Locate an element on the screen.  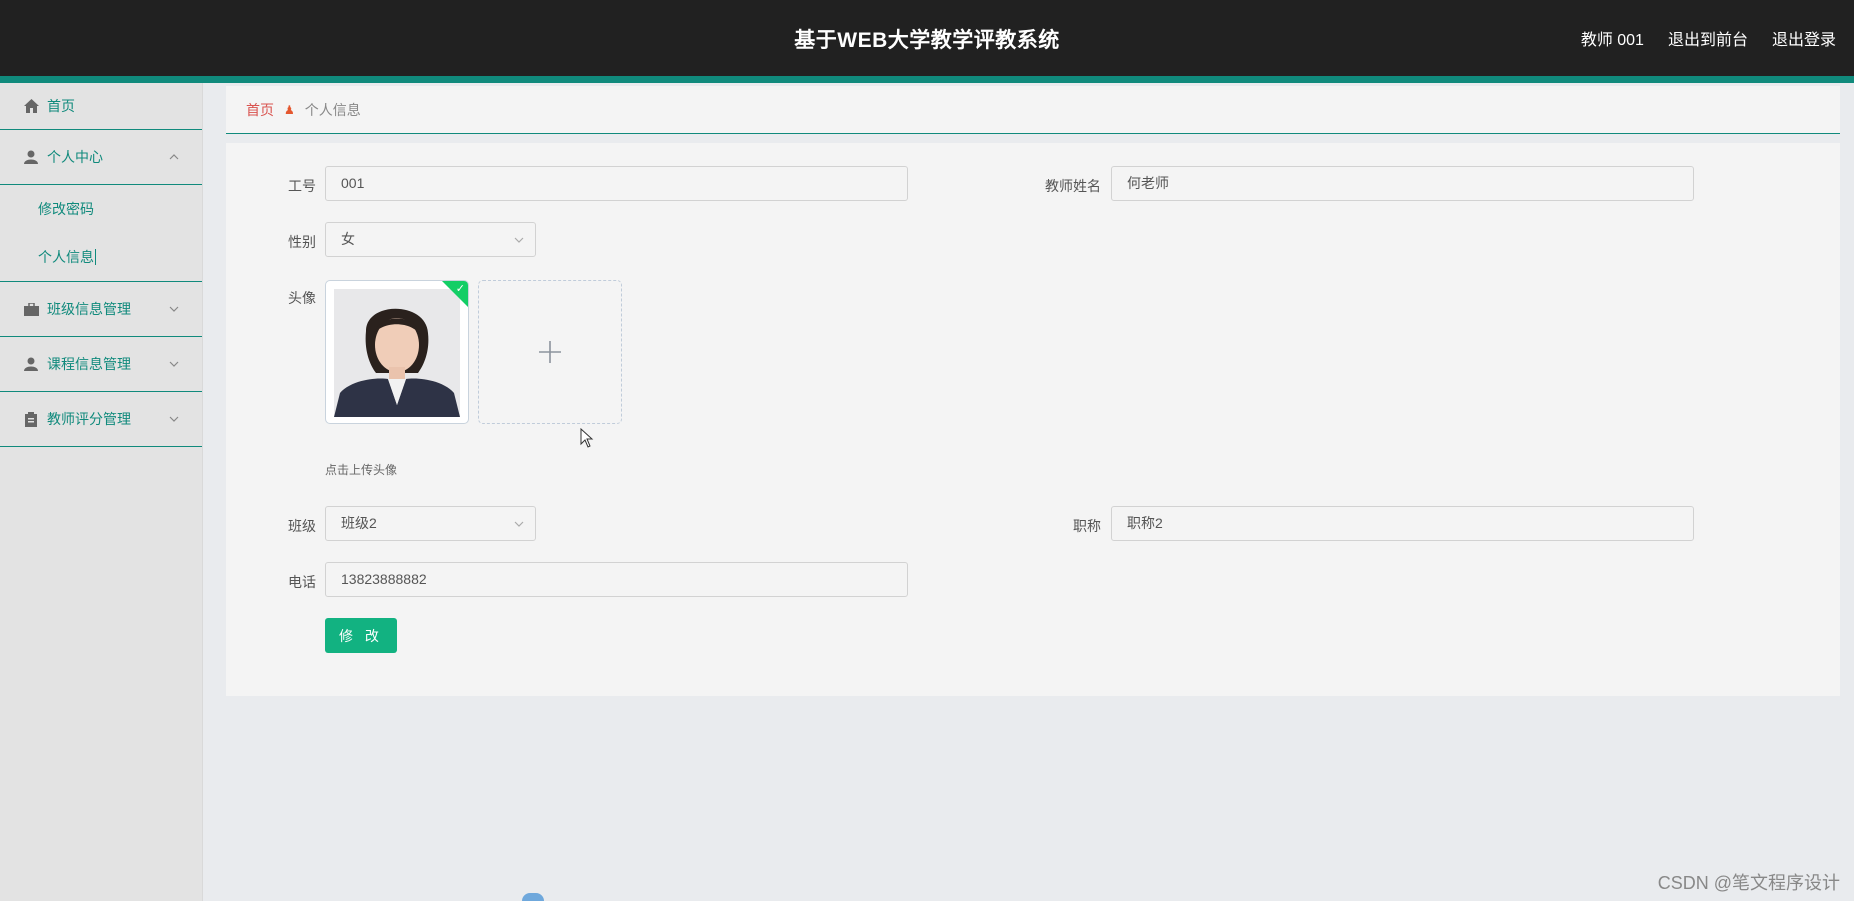
avatar-label: 头像 is located at coordinates (302, 298).